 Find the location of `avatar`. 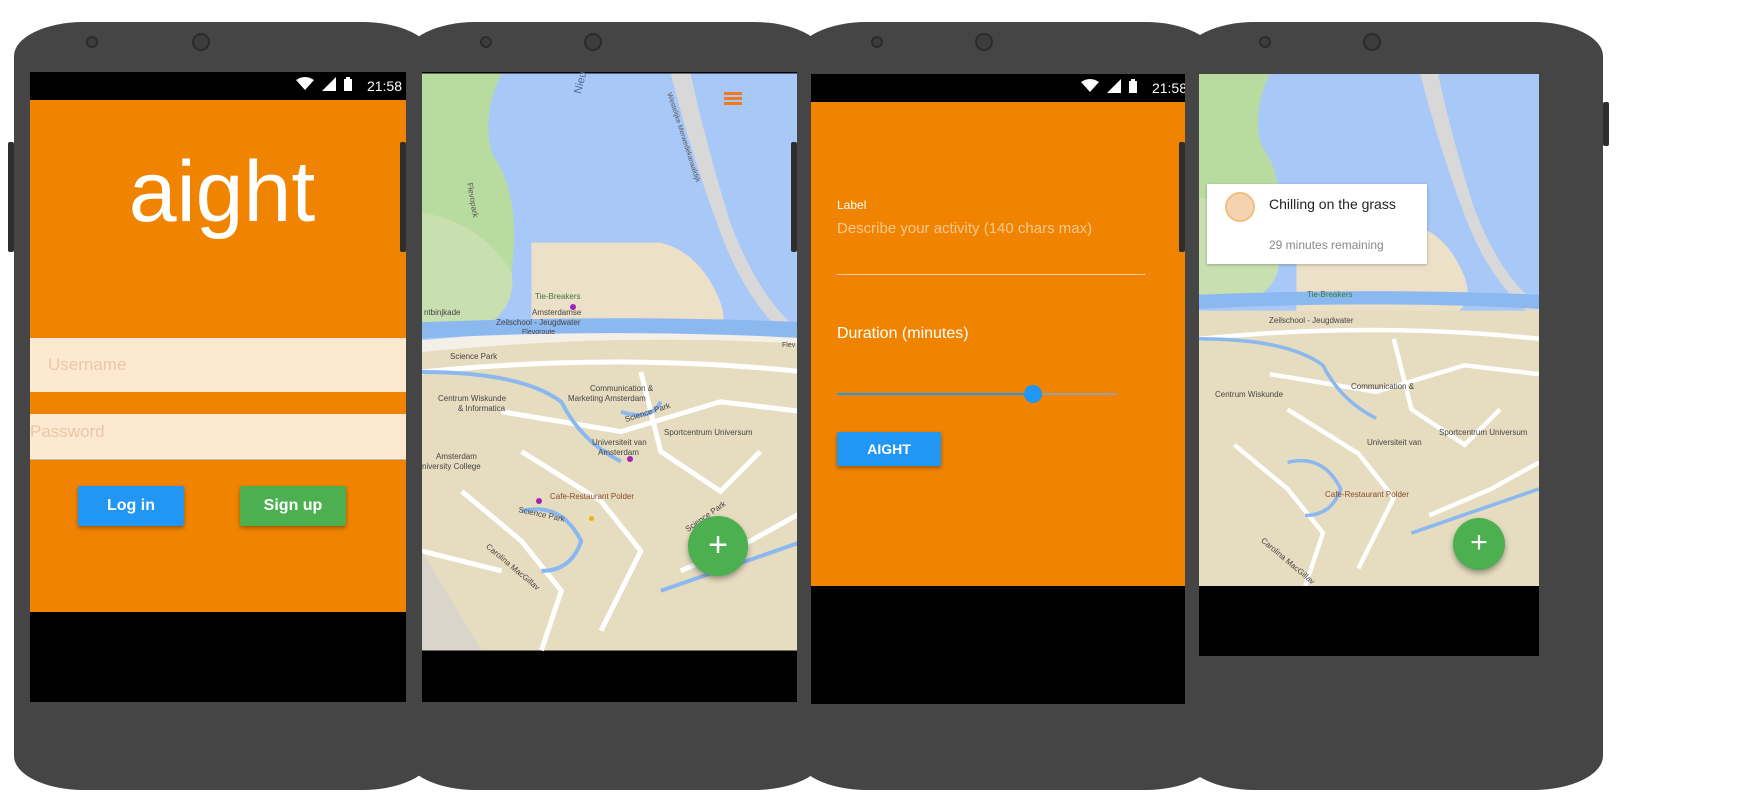

avatar is located at coordinates (1240, 207).